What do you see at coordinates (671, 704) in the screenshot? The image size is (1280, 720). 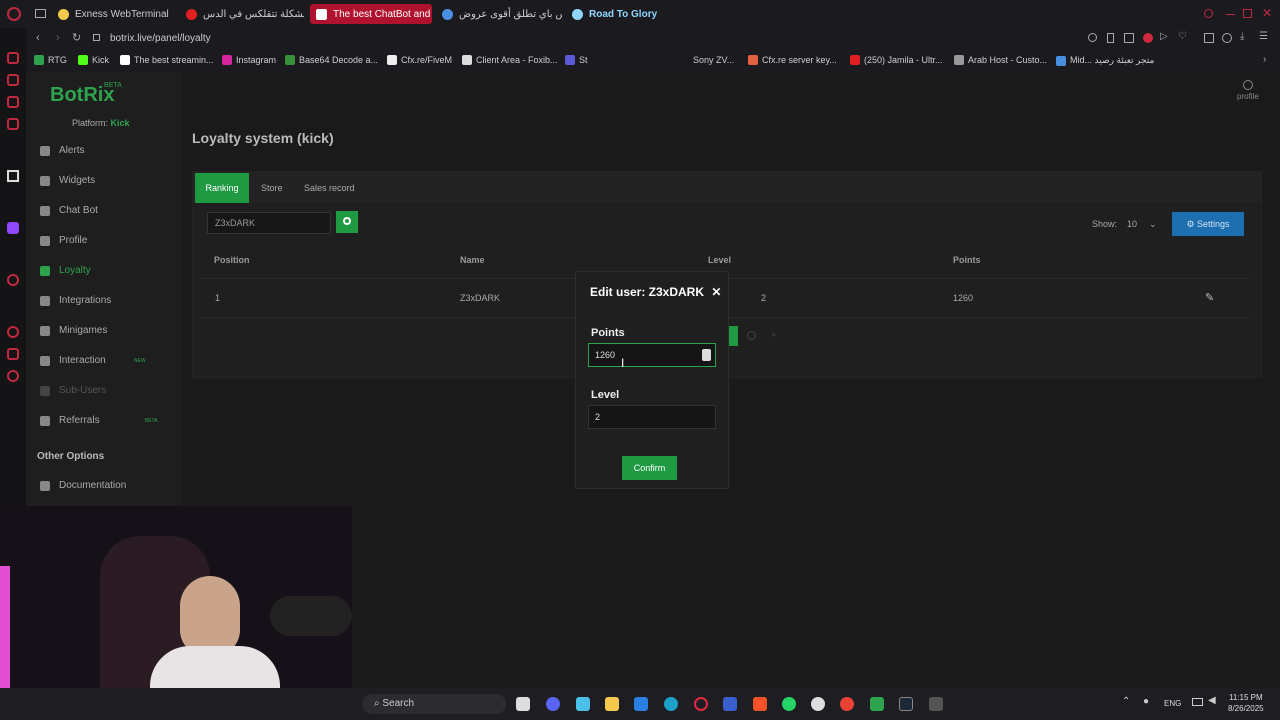 I see `edge-icon` at bounding box center [671, 704].